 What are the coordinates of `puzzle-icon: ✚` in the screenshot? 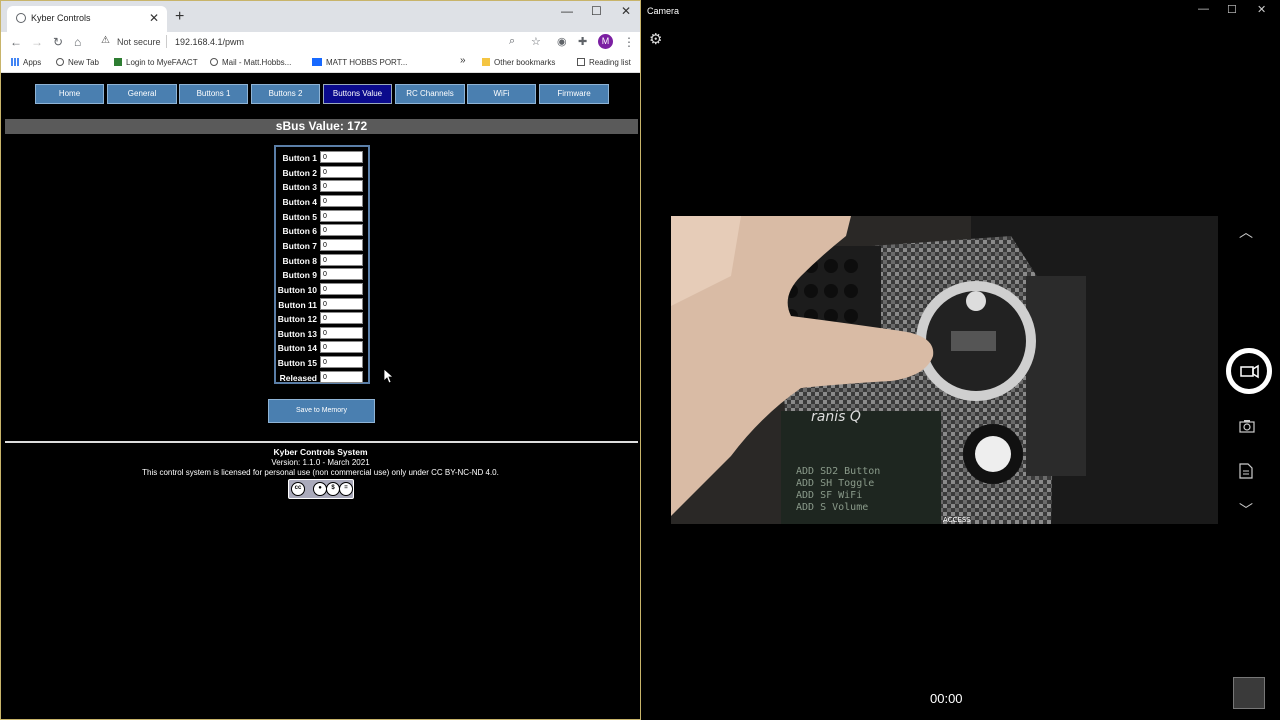 It's located at (582, 41).